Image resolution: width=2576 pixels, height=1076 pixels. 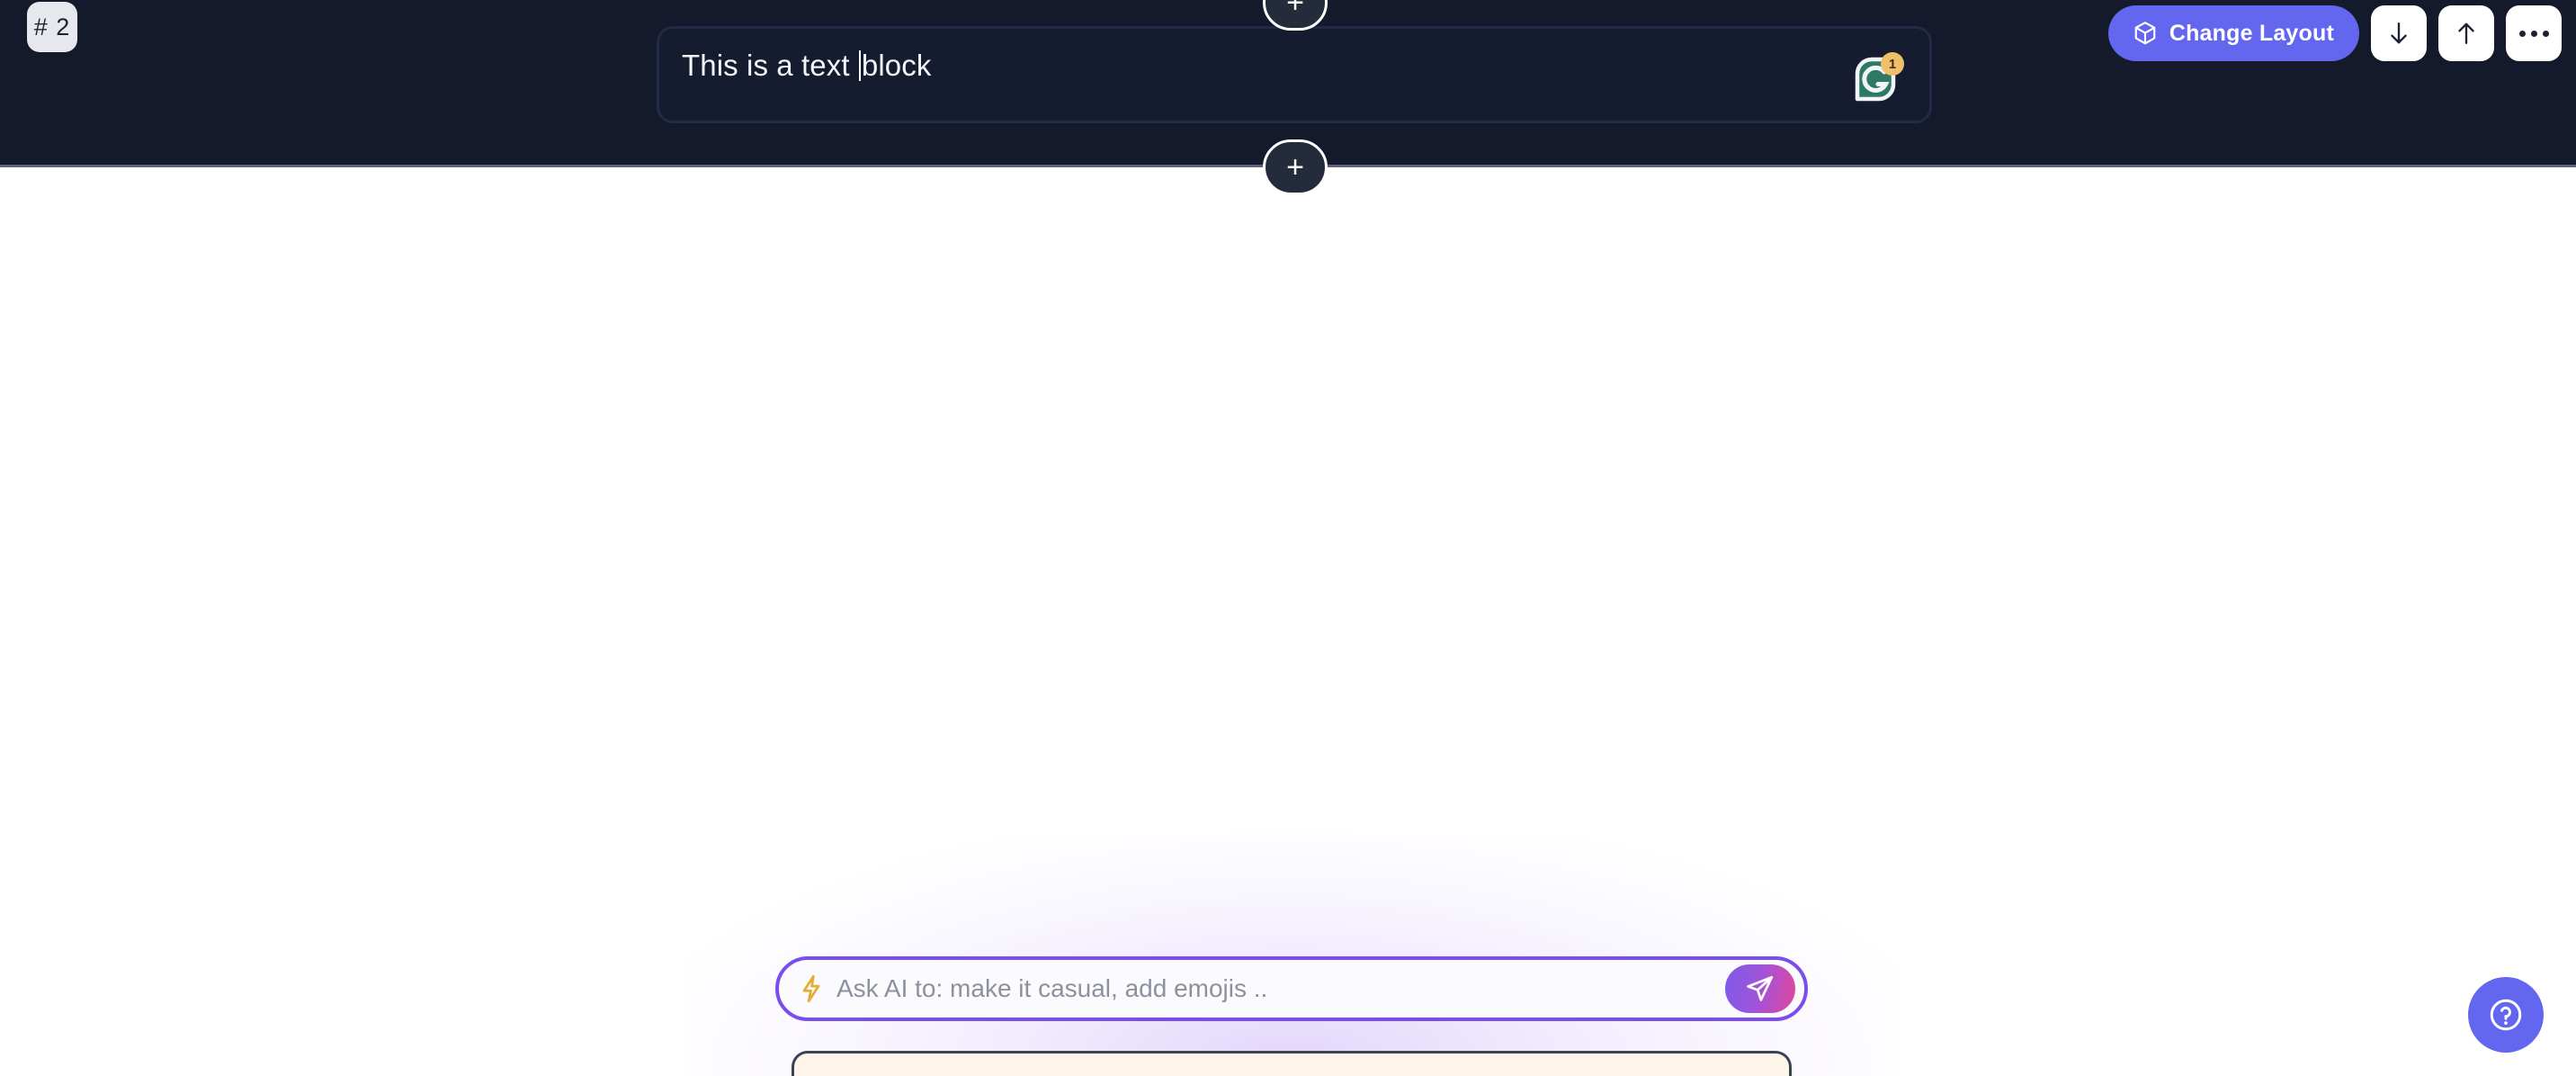 I want to click on grammarly-widget: 1, so click(x=1876, y=80).